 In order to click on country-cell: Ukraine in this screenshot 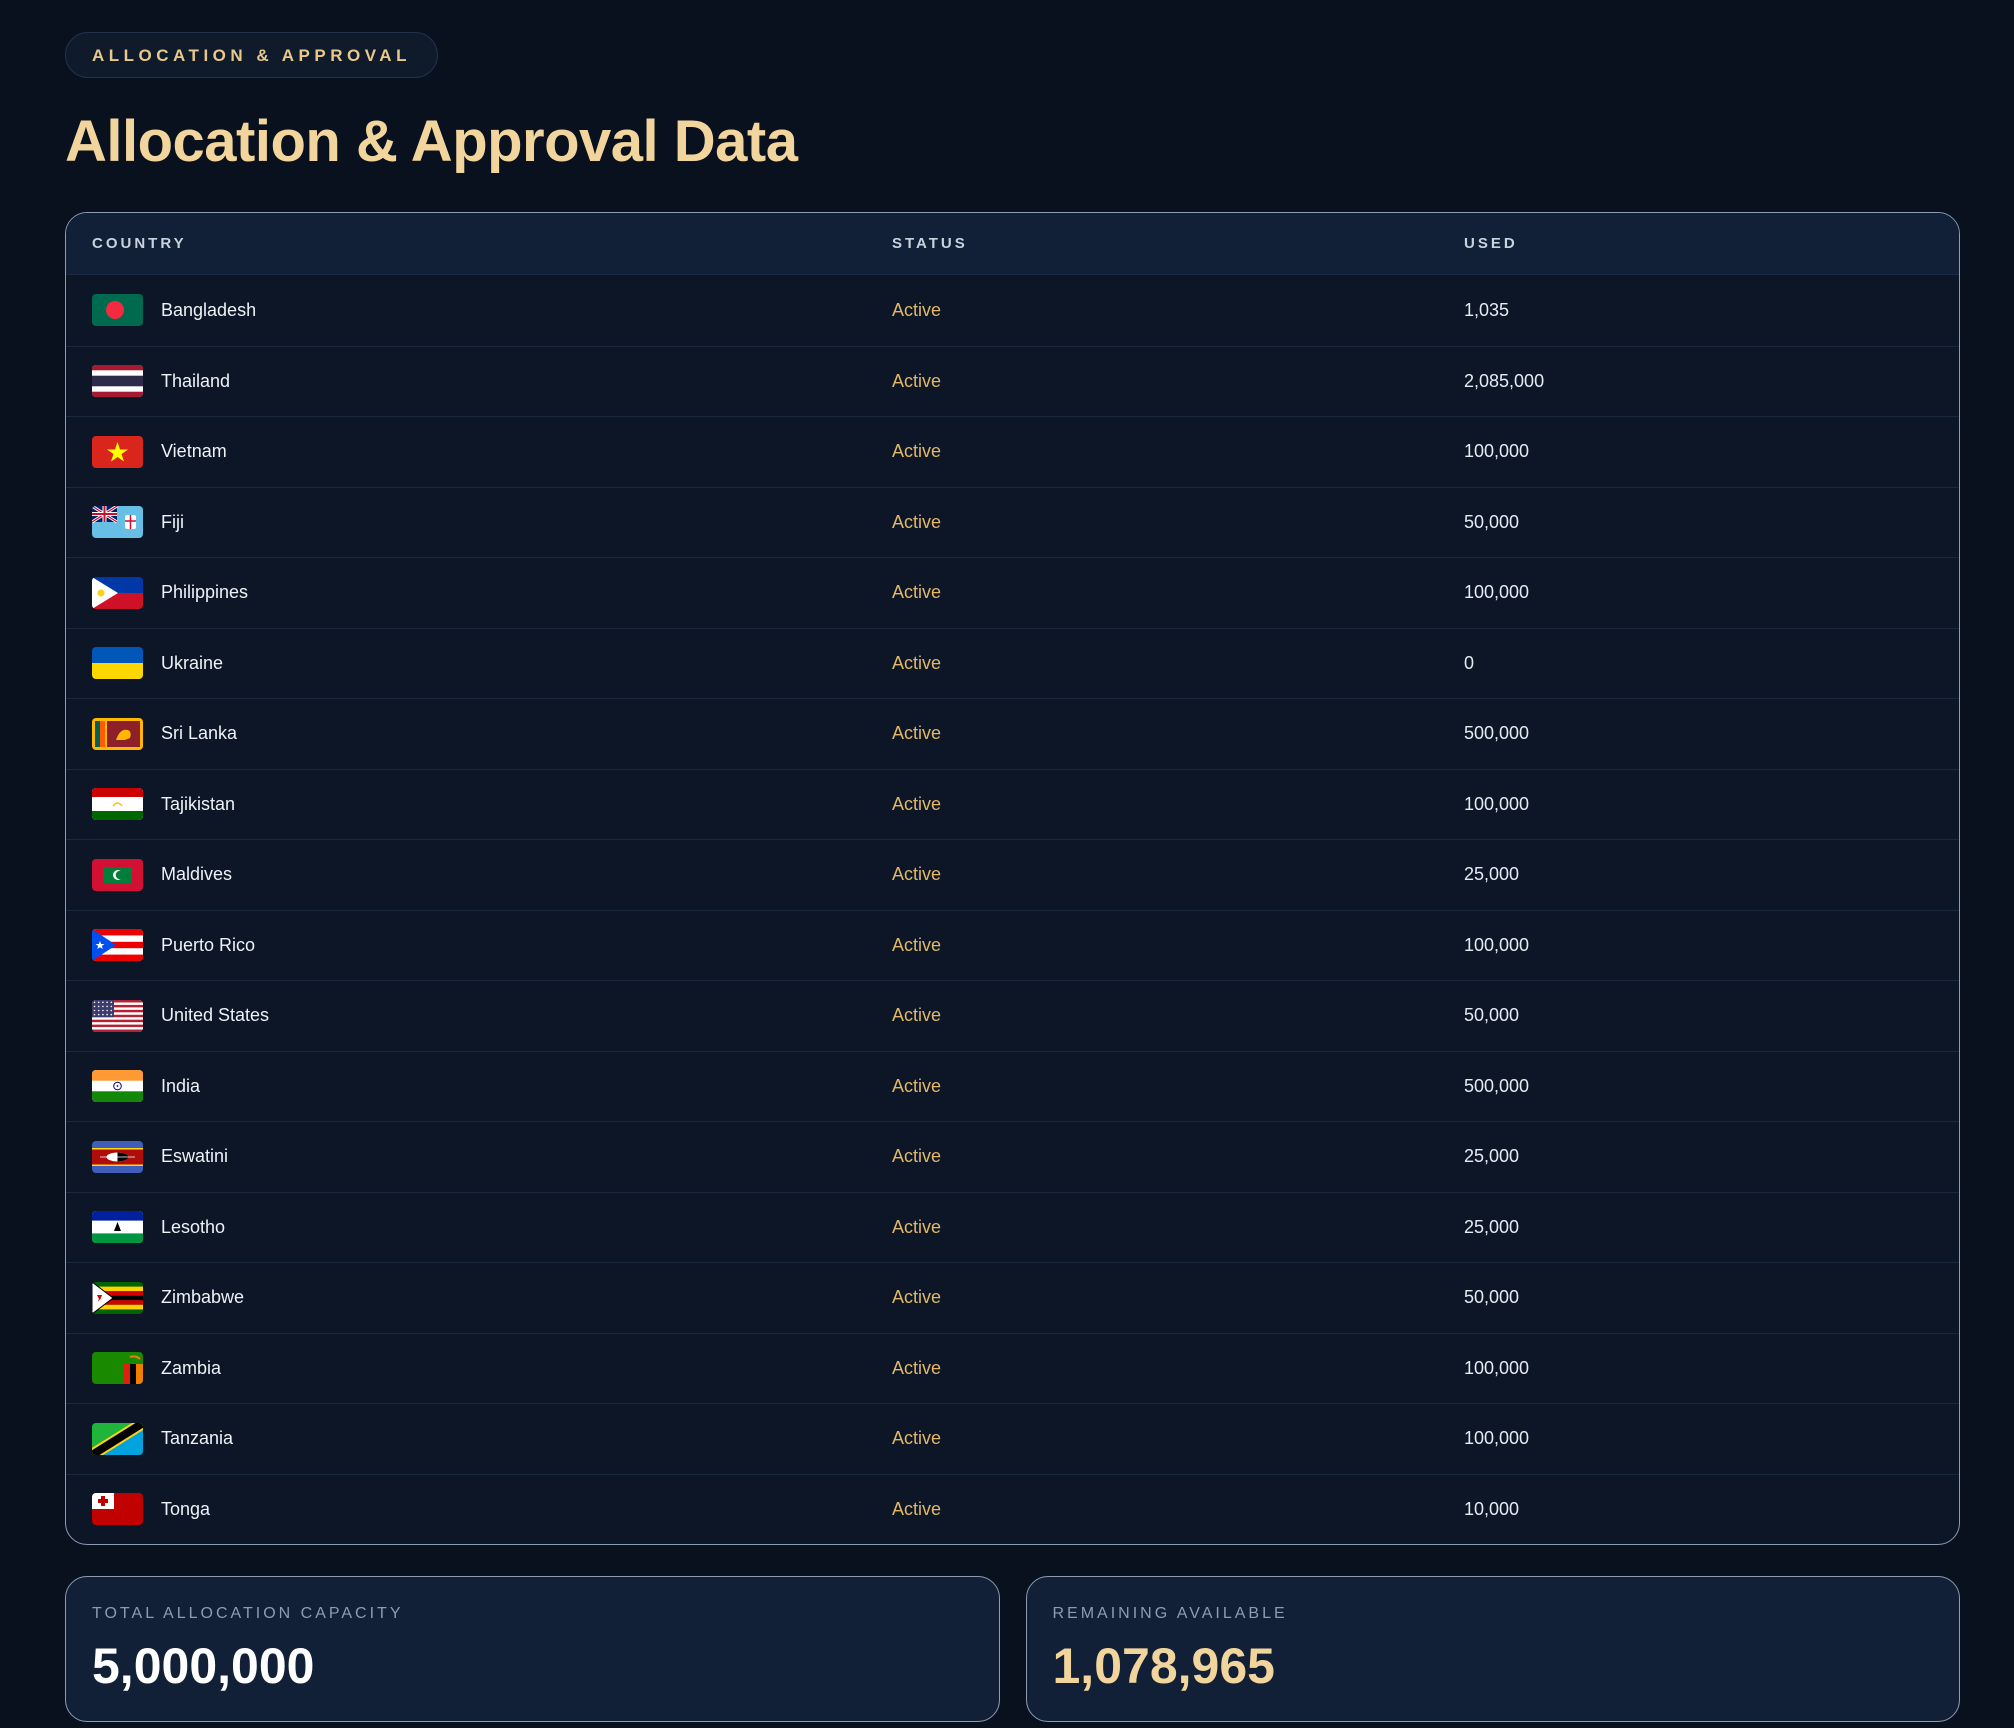, I will do `click(479, 663)`.